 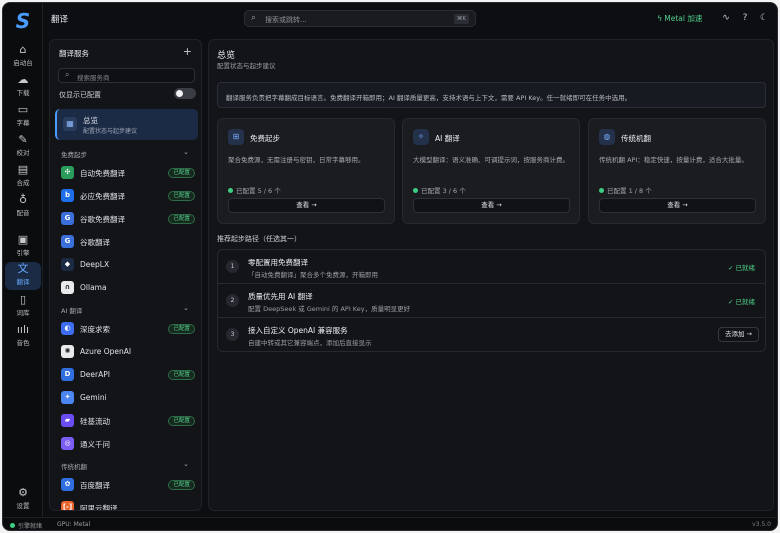 What do you see at coordinates (23, 79) in the screenshot?
I see `download-icon: ☁` at bounding box center [23, 79].